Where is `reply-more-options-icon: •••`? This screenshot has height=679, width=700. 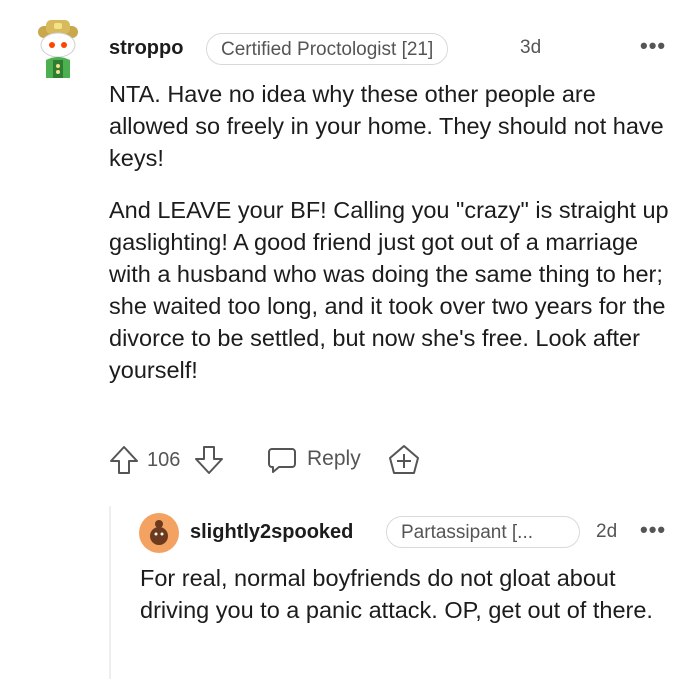
reply-more-options-icon: ••• is located at coordinates (653, 530).